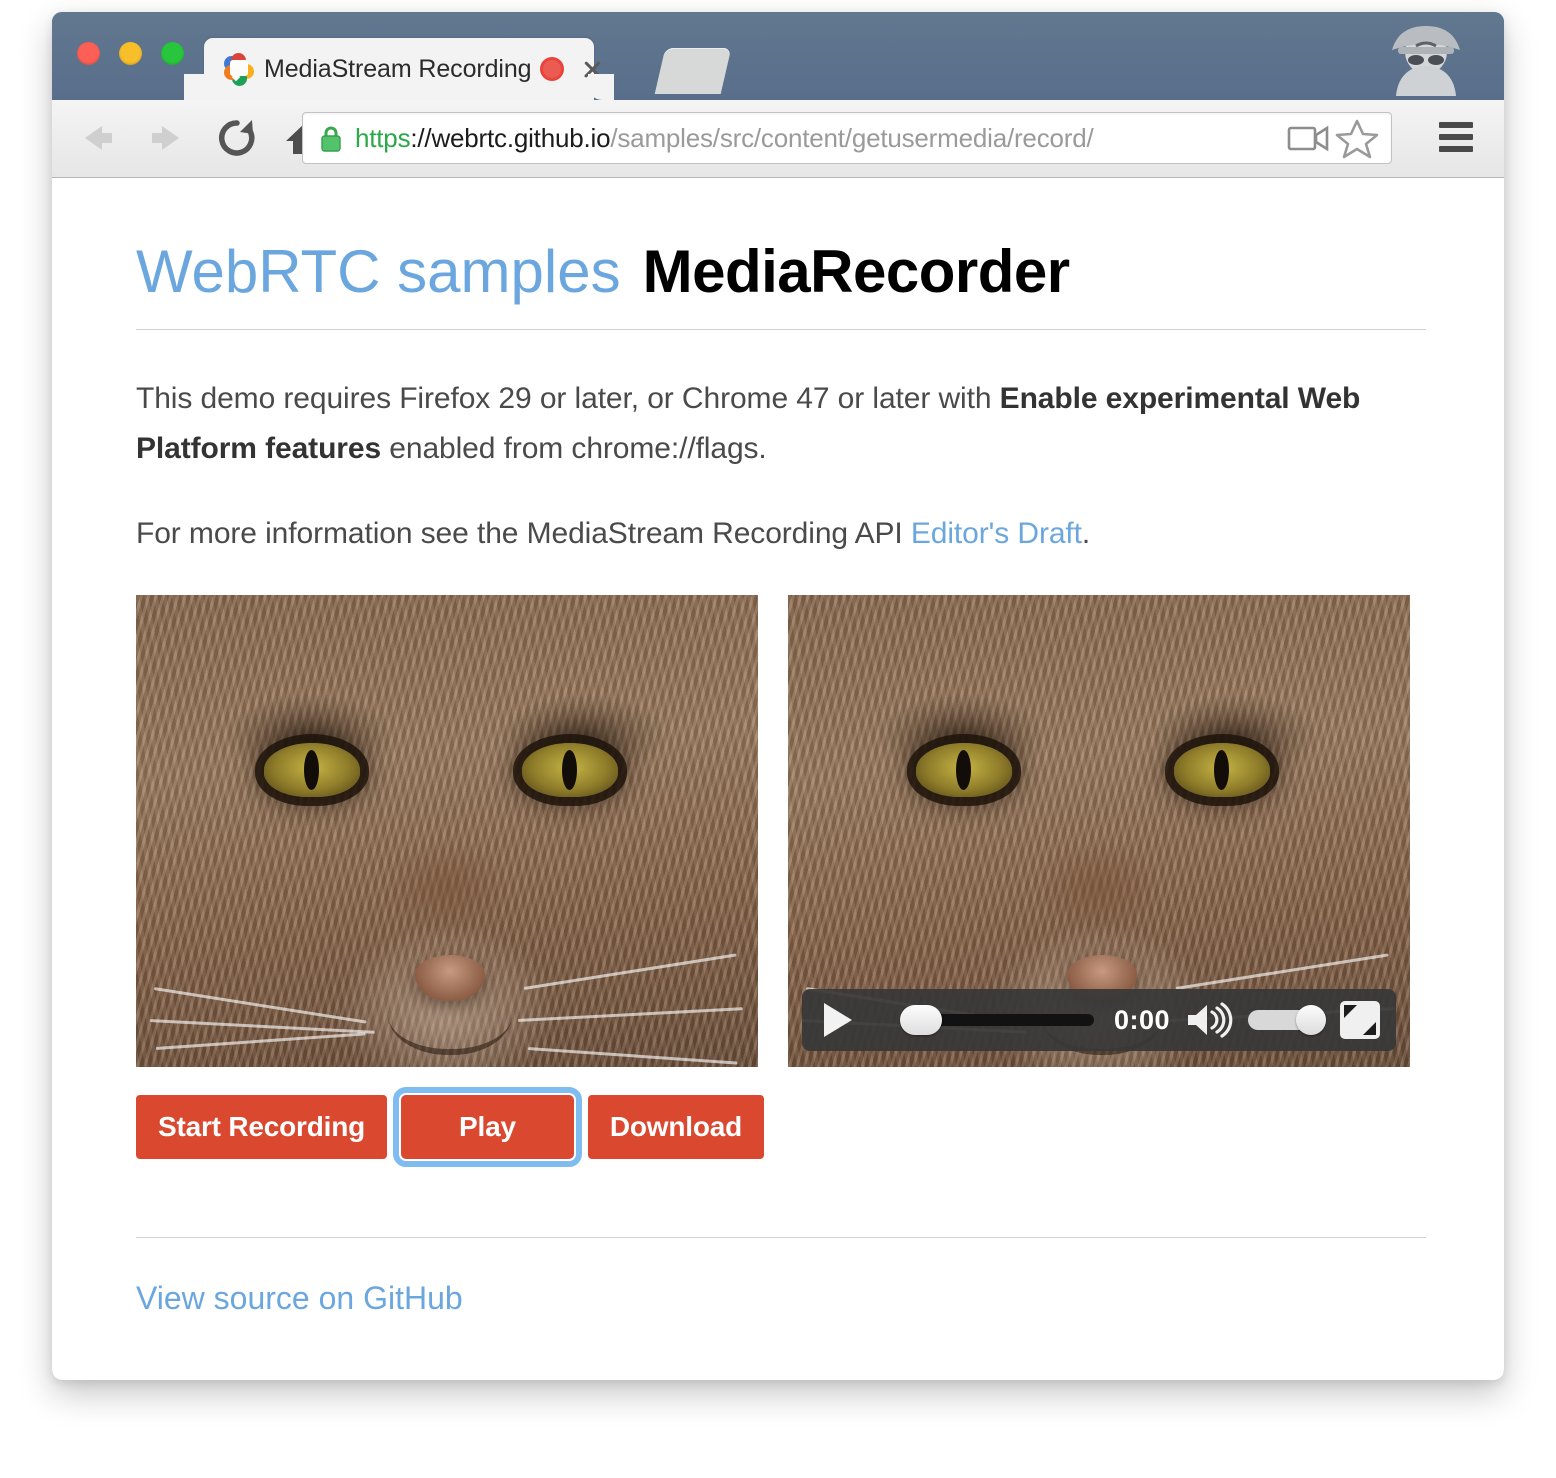  I want to click on url-scheme: https, so click(383, 137).